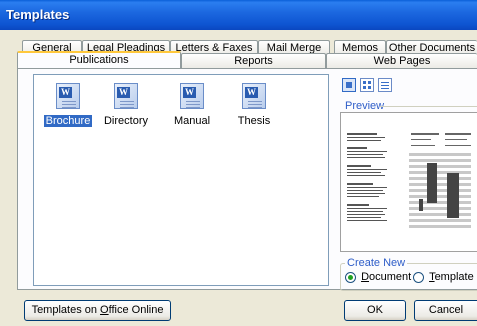  What do you see at coordinates (254, 121) in the screenshot?
I see `template-label: Thesis` at bounding box center [254, 121].